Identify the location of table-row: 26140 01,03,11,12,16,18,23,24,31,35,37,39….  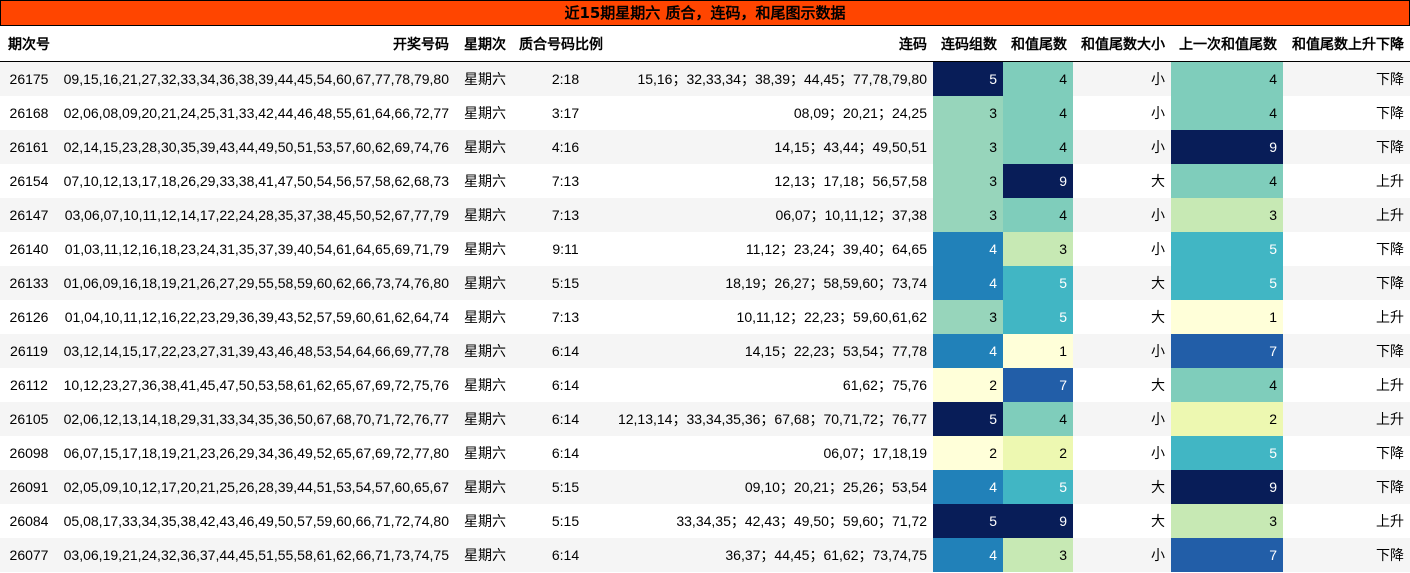
(705, 249).